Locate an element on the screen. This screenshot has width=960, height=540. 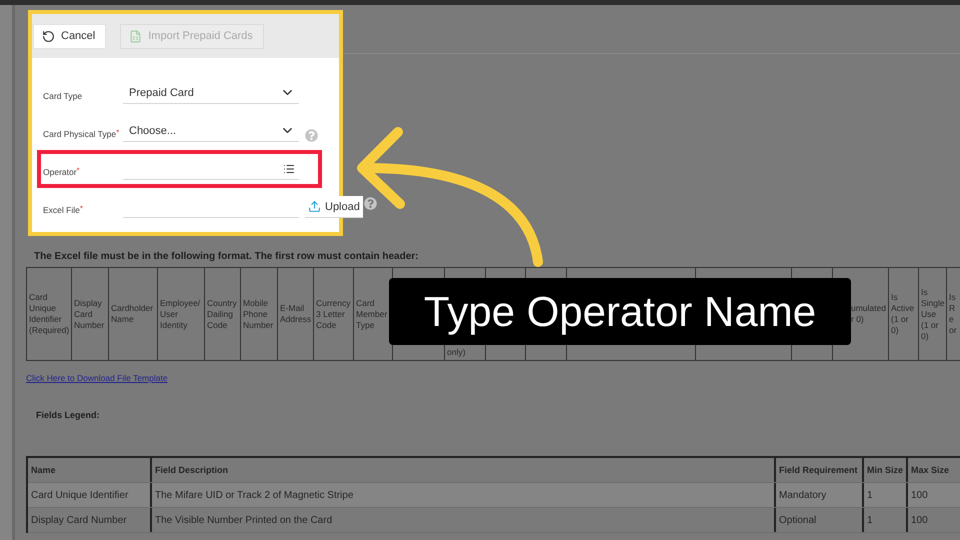
spreadsheet-icon is located at coordinates (135, 36).